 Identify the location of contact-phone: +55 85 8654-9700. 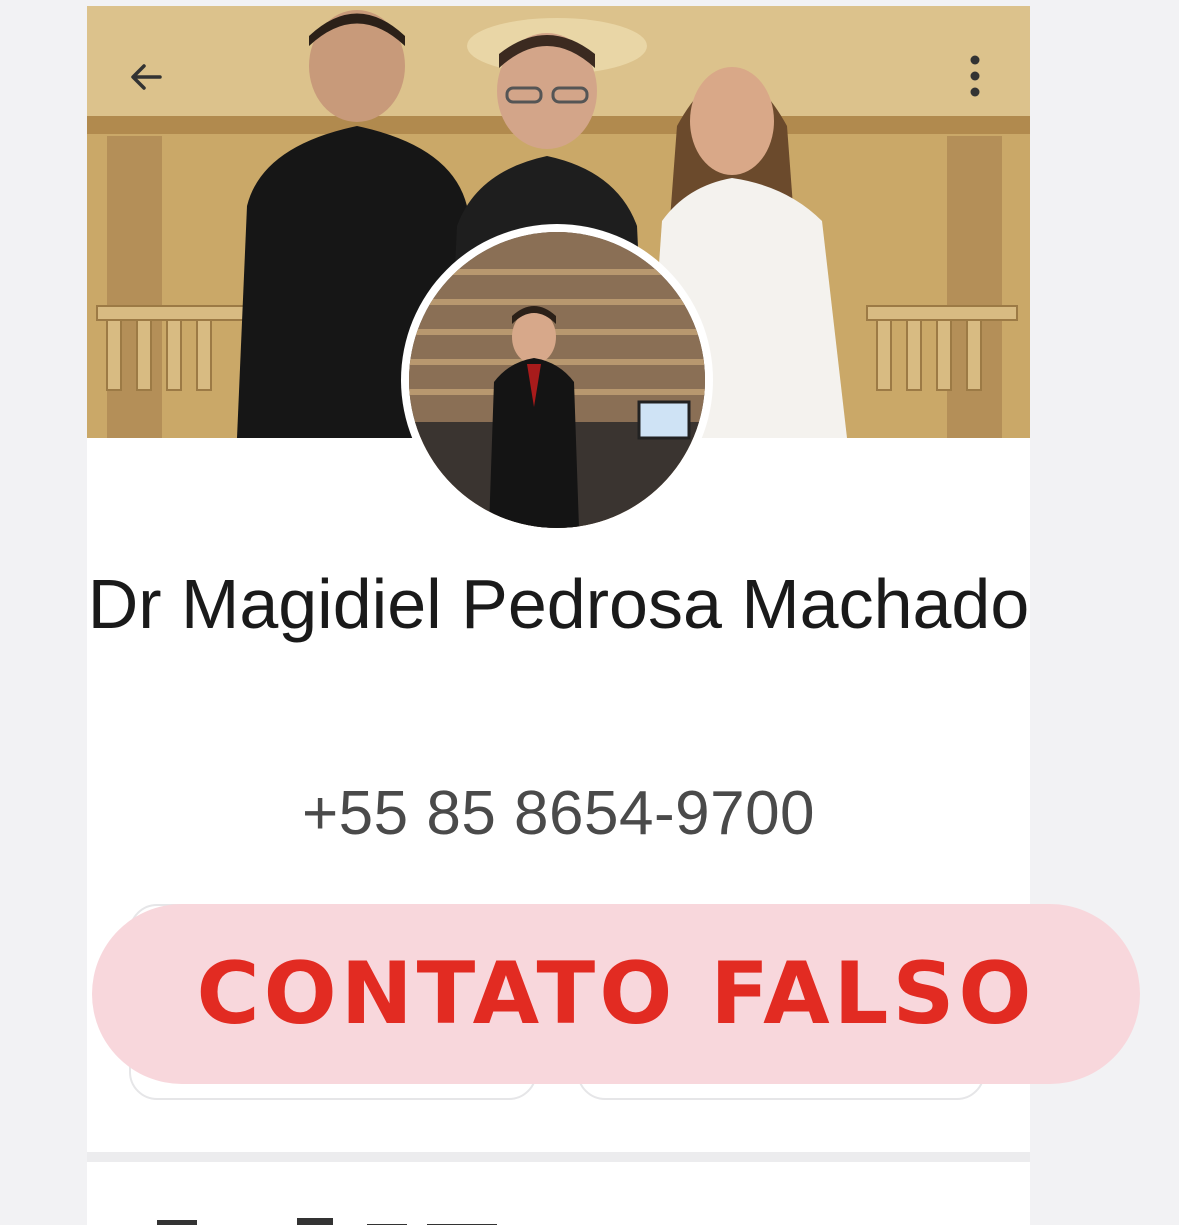
(558, 813).